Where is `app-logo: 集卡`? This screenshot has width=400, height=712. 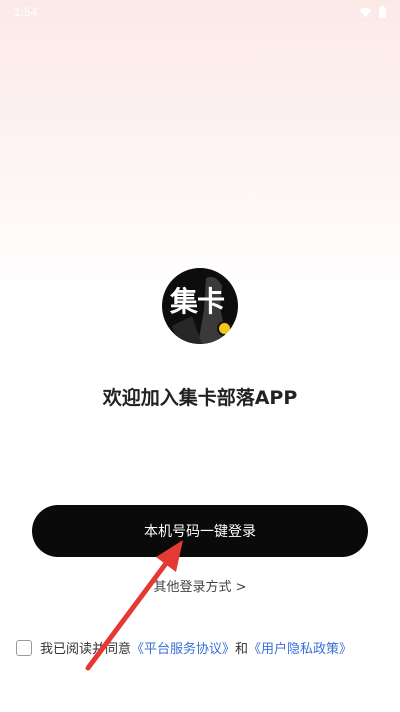
app-logo: 集卡 is located at coordinates (200, 306).